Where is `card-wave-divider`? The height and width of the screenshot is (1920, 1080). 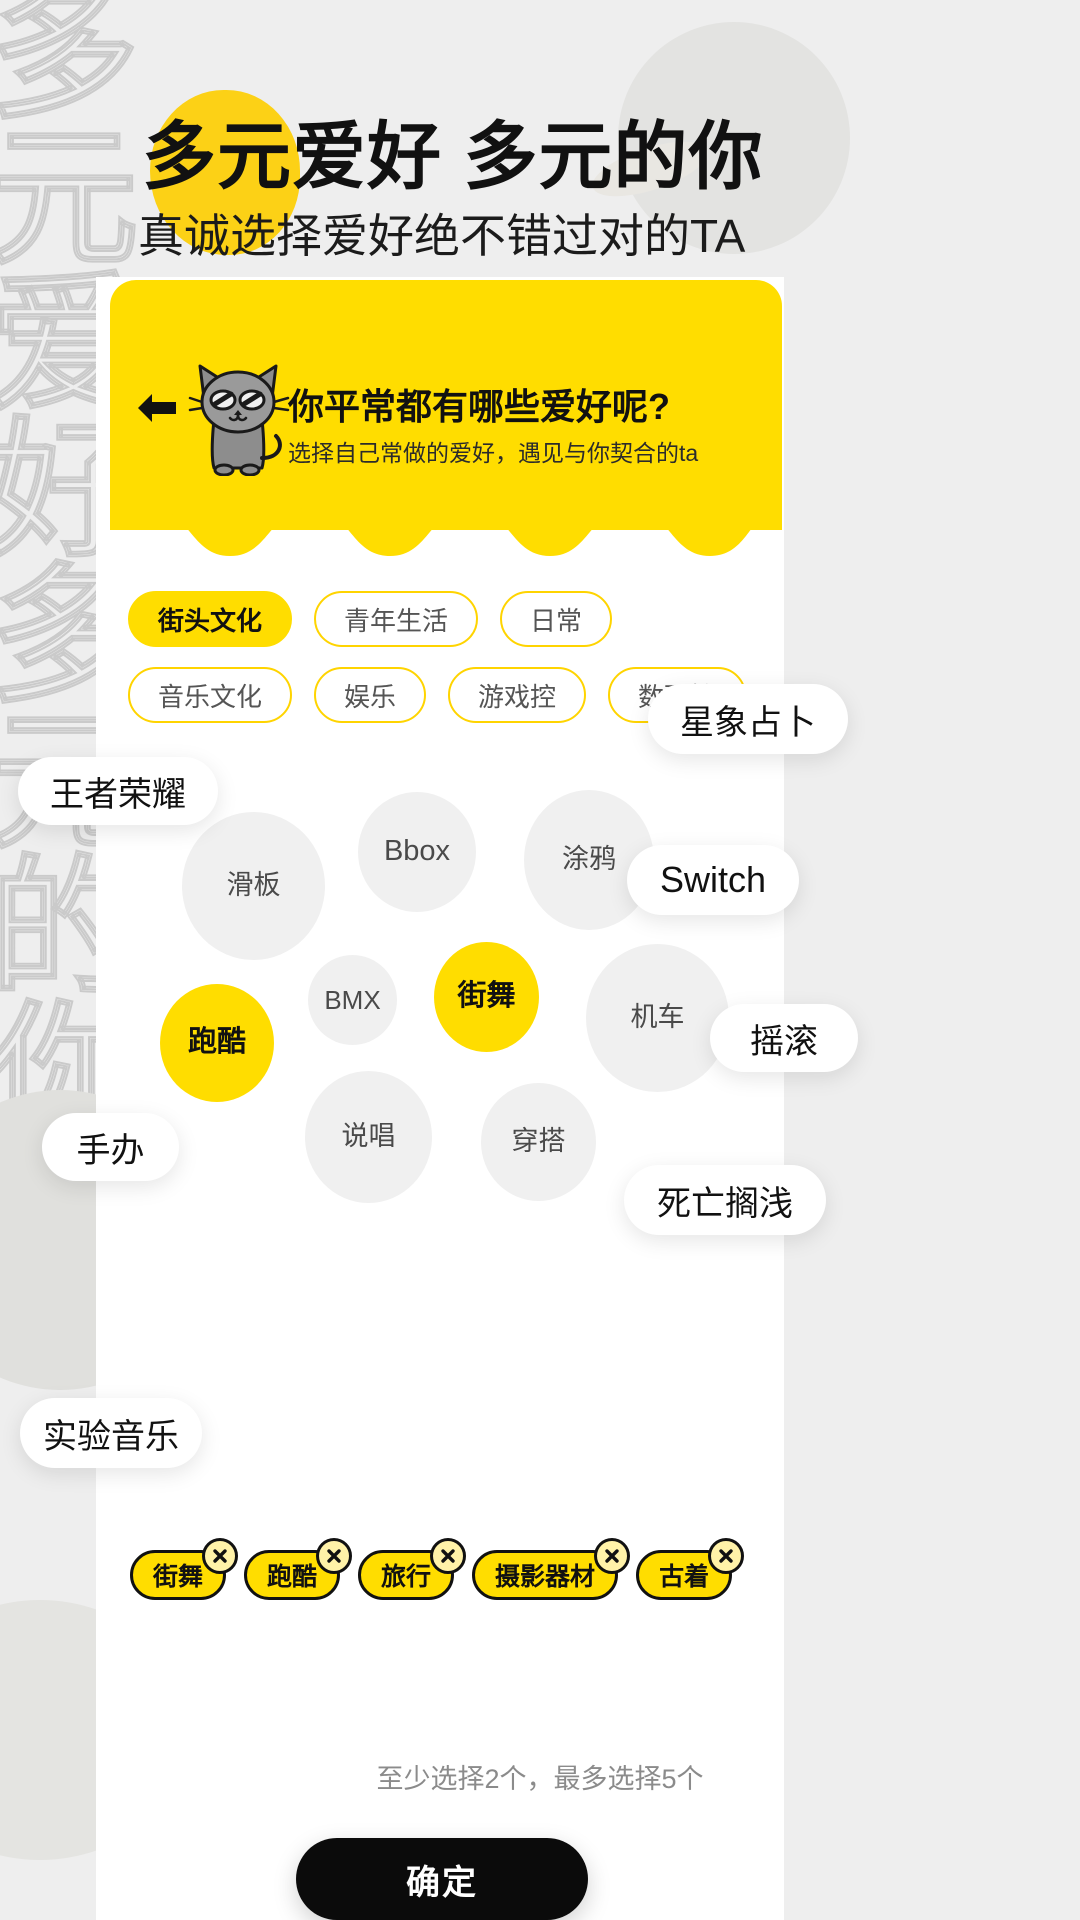 card-wave-divider is located at coordinates (446, 529).